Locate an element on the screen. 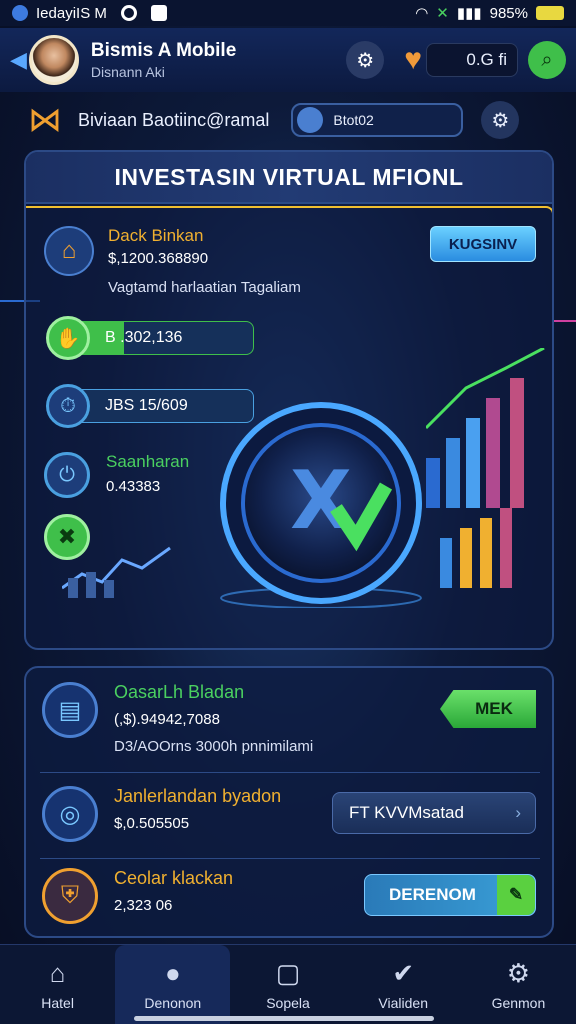 The height and width of the screenshot is (1024, 576). tab-chat: ● Denonon is located at coordinates (173, 984).